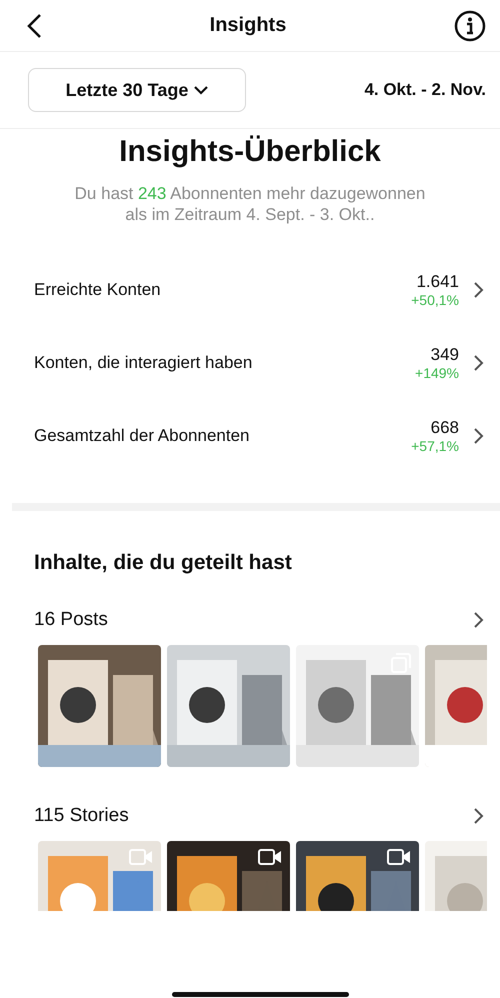  Describe the element at coordinates (437, 373) in the screenshot. I see `metric-change: +149%` at that location.